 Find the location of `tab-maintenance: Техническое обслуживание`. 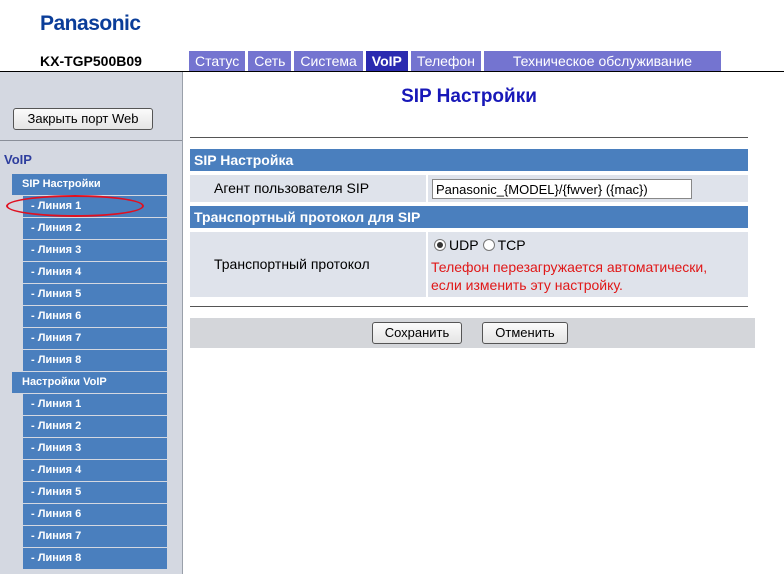

tab-maintenance: Техническое обслуживание is located at coordinates (602, 61).